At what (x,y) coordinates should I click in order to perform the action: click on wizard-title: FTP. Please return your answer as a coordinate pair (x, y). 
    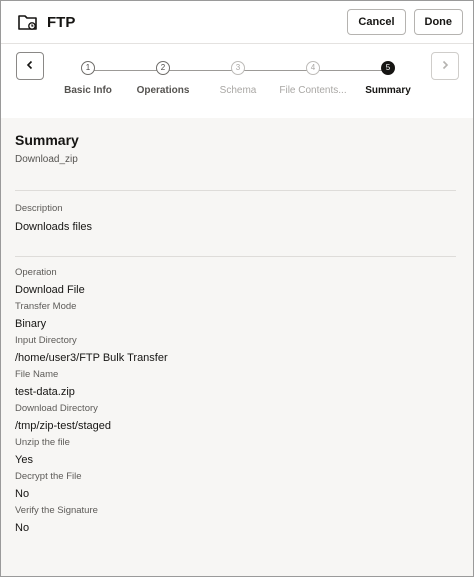
    Looking at the image, I should click on (61, 22).